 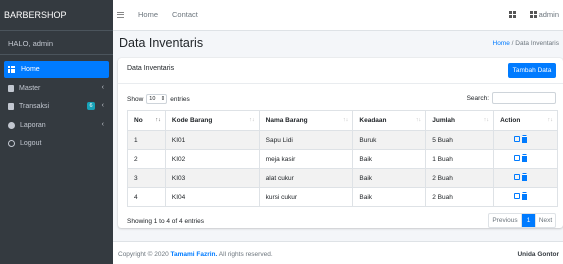 I want to click on user-name: admin, so click(x=548, y=14).